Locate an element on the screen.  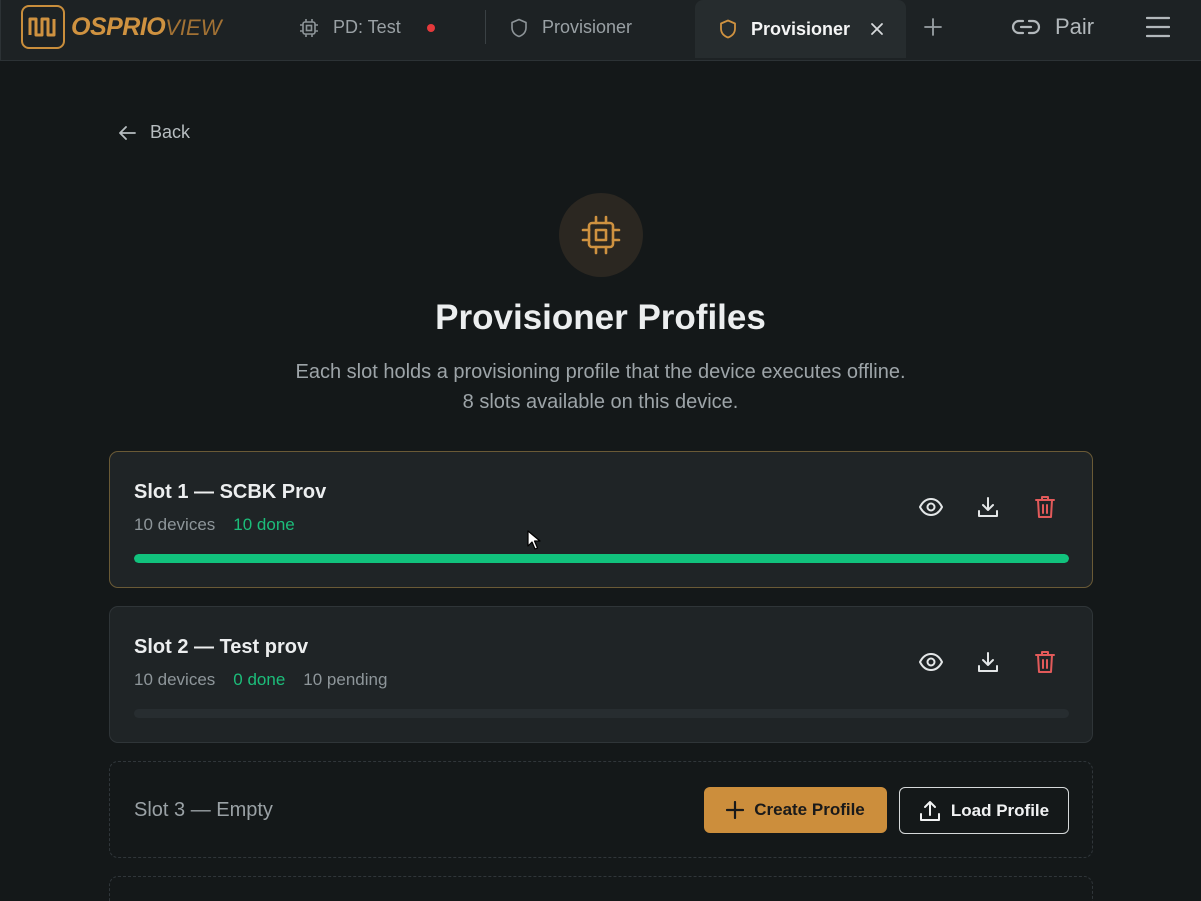
tab-pd-test: PD: Test is located at coordinates (367, 27).